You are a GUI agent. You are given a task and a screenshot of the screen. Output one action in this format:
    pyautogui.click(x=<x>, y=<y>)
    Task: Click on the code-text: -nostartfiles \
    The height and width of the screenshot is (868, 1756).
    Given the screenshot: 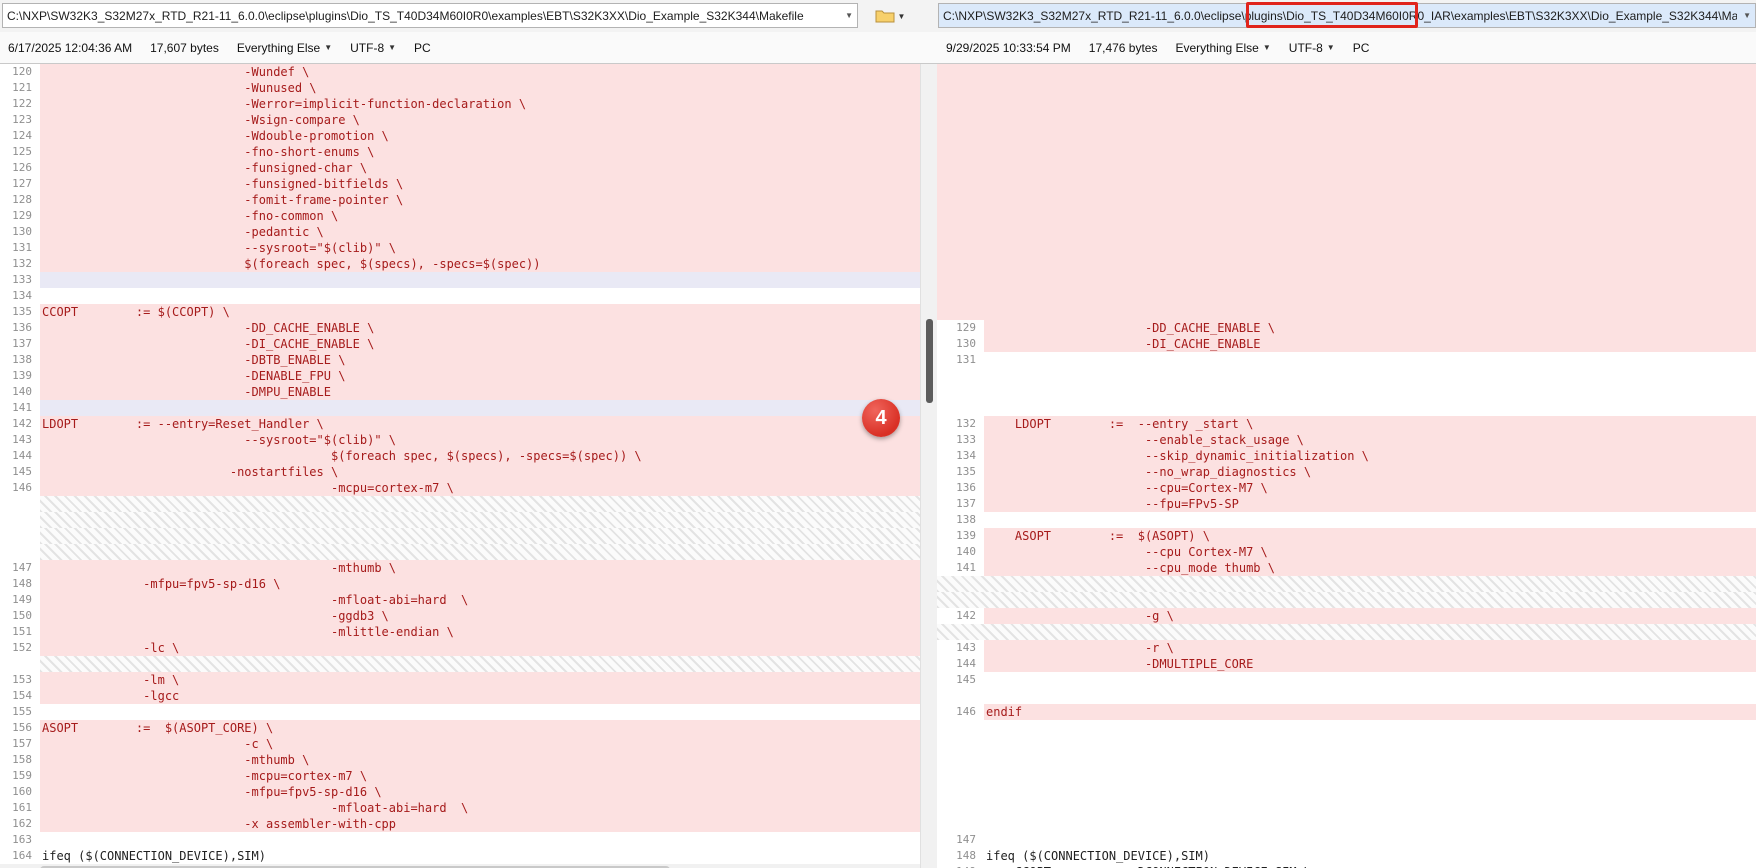 What is the action you would take?
    pyautogui.click(x=480, y=472)
    